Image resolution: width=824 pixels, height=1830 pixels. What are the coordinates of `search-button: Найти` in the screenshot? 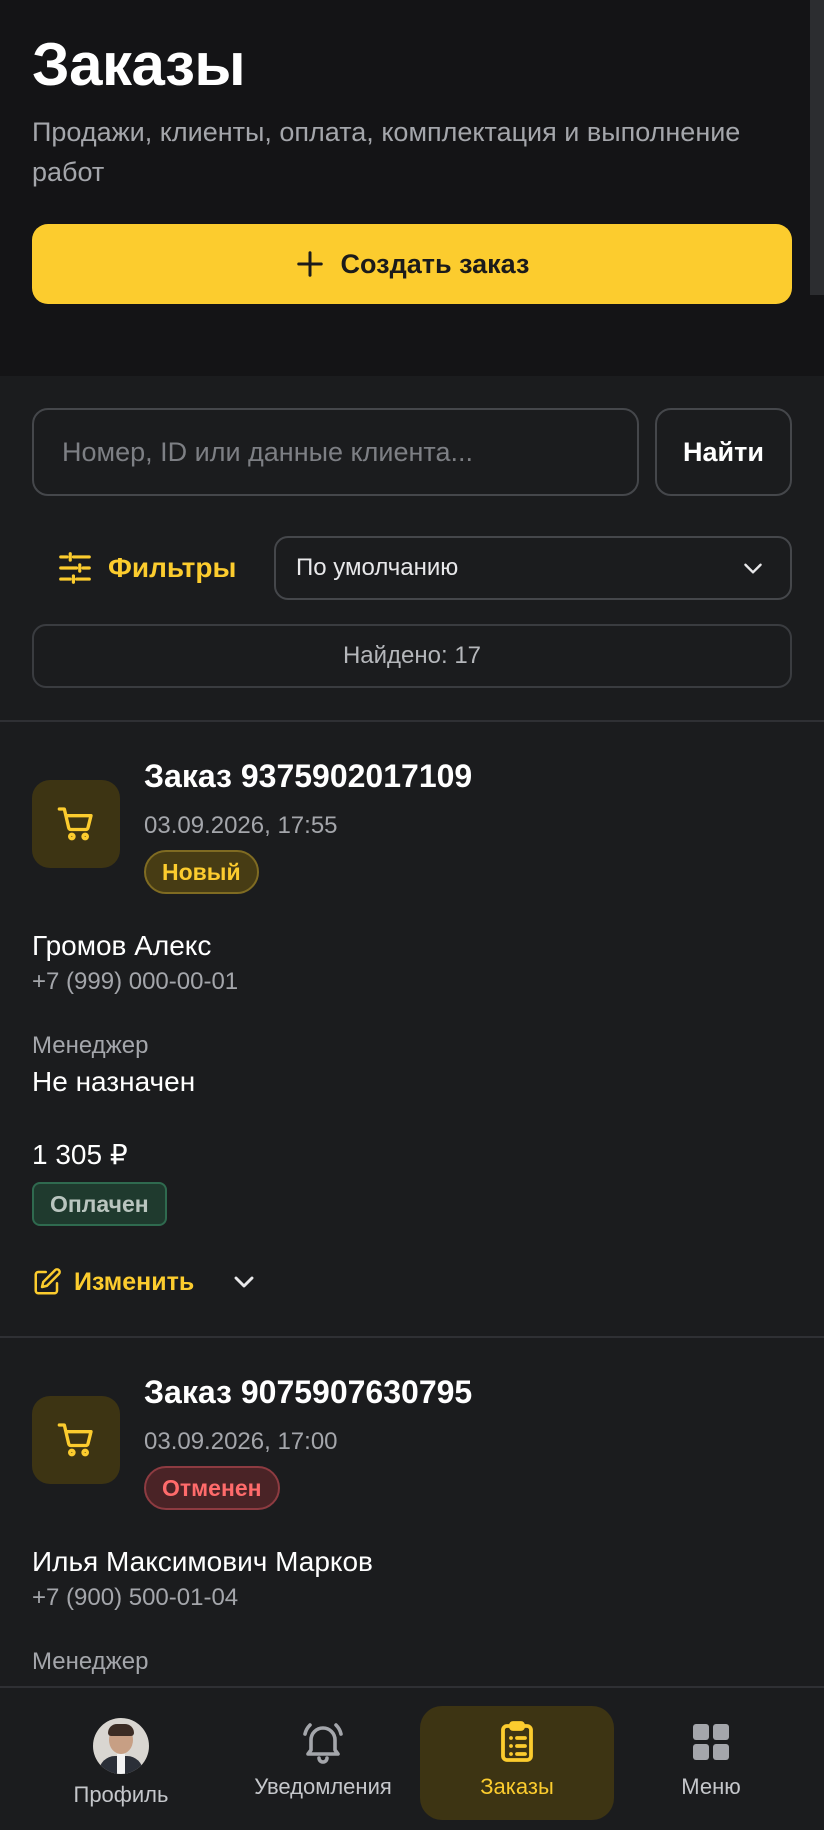 It's located at (723, 452).